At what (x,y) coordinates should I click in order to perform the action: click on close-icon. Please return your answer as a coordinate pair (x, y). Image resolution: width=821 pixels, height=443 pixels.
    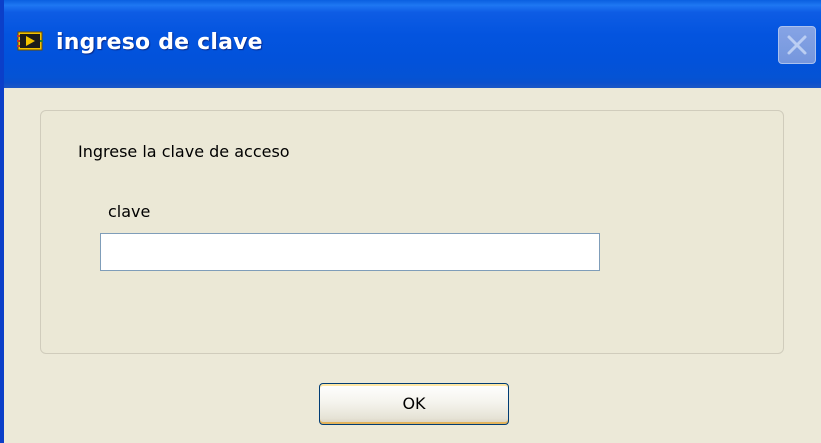
    Looking at the image, I should click on (797, 45).